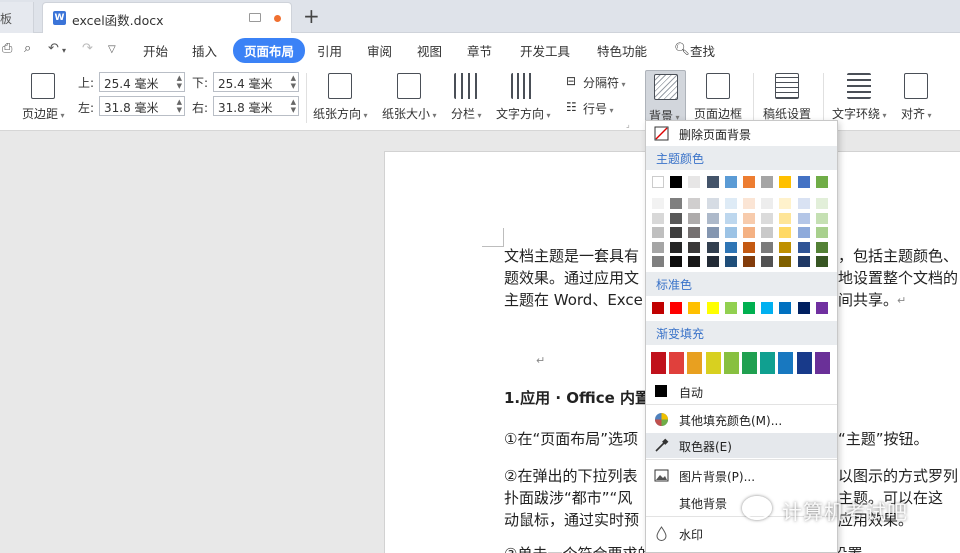 Image resolution: width=960 pixels, height=553 pixels. I want to click on previous-tab: 板, so click(17, 17).